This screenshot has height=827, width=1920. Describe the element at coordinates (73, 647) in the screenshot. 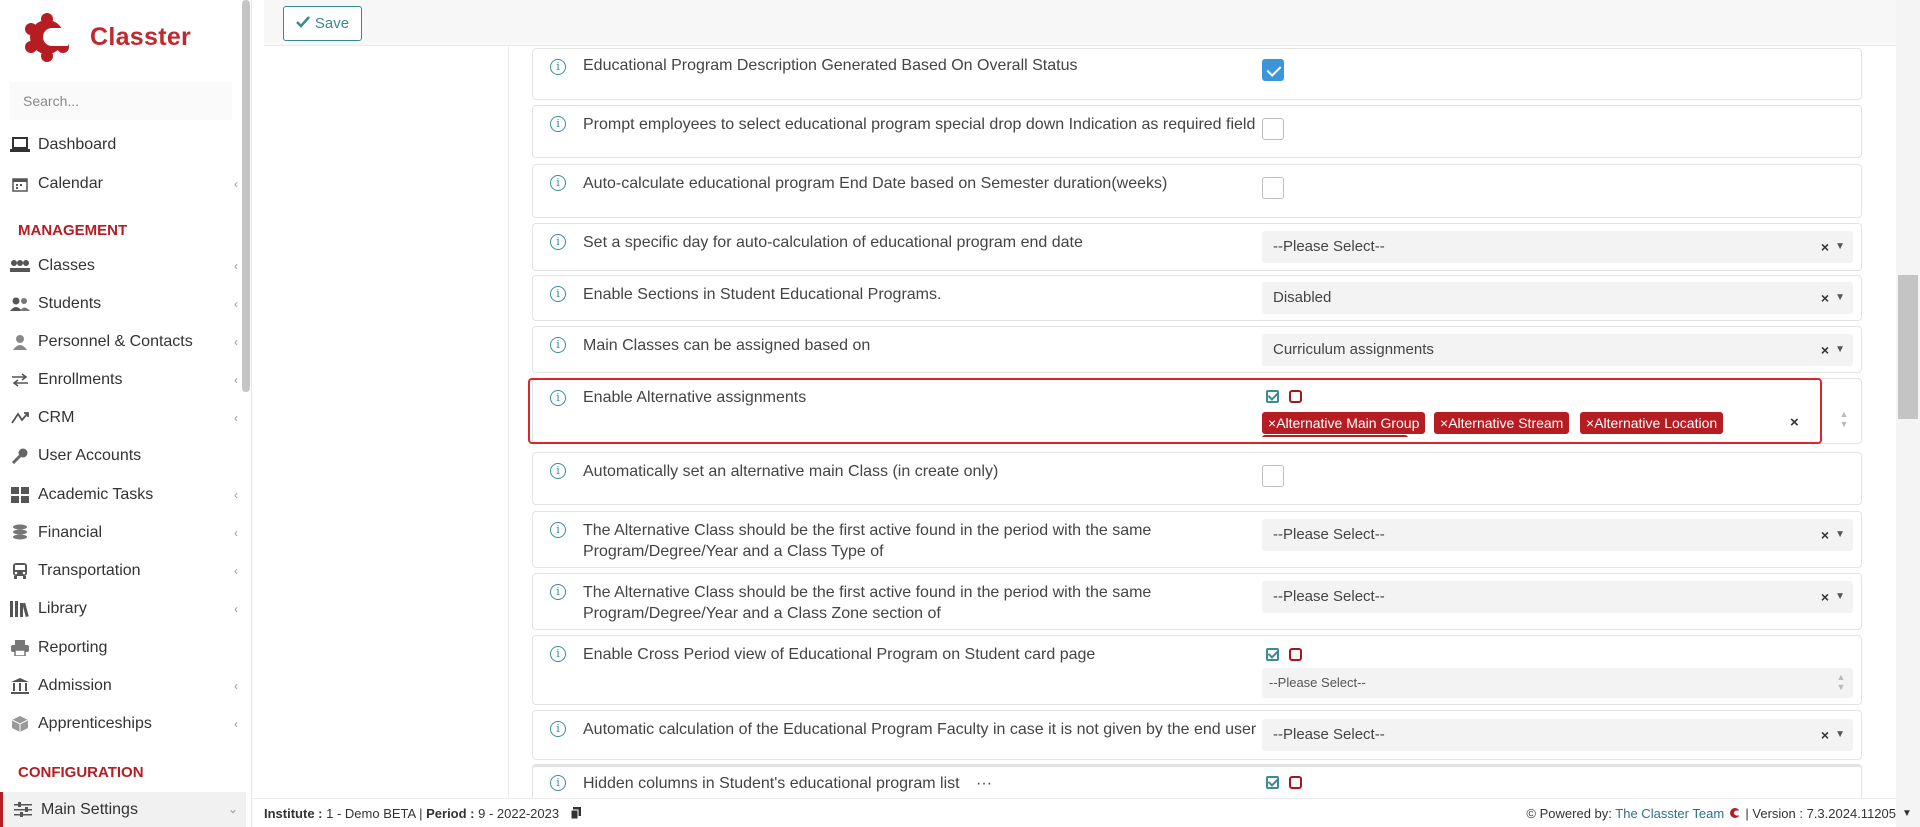

I see `nav-label: Reporting` at that location.